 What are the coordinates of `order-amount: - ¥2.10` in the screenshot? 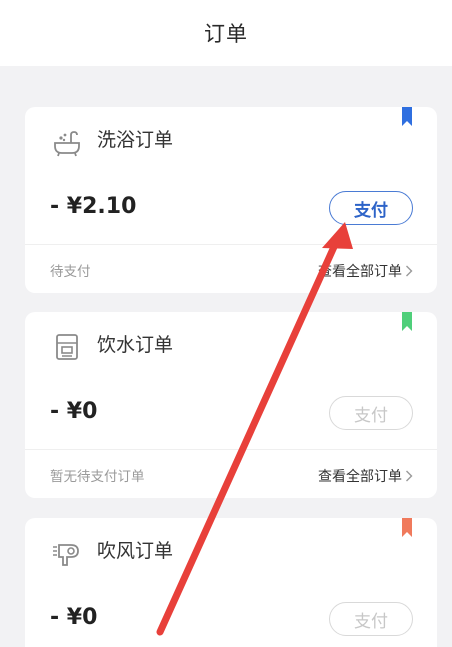 It's located at (93, 206).